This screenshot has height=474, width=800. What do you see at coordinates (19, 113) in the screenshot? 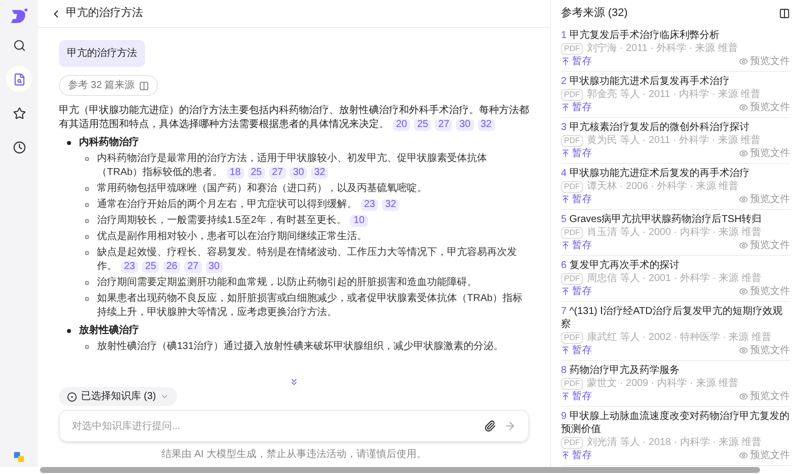
I see `star-icon` at bounding box center [19, 113].